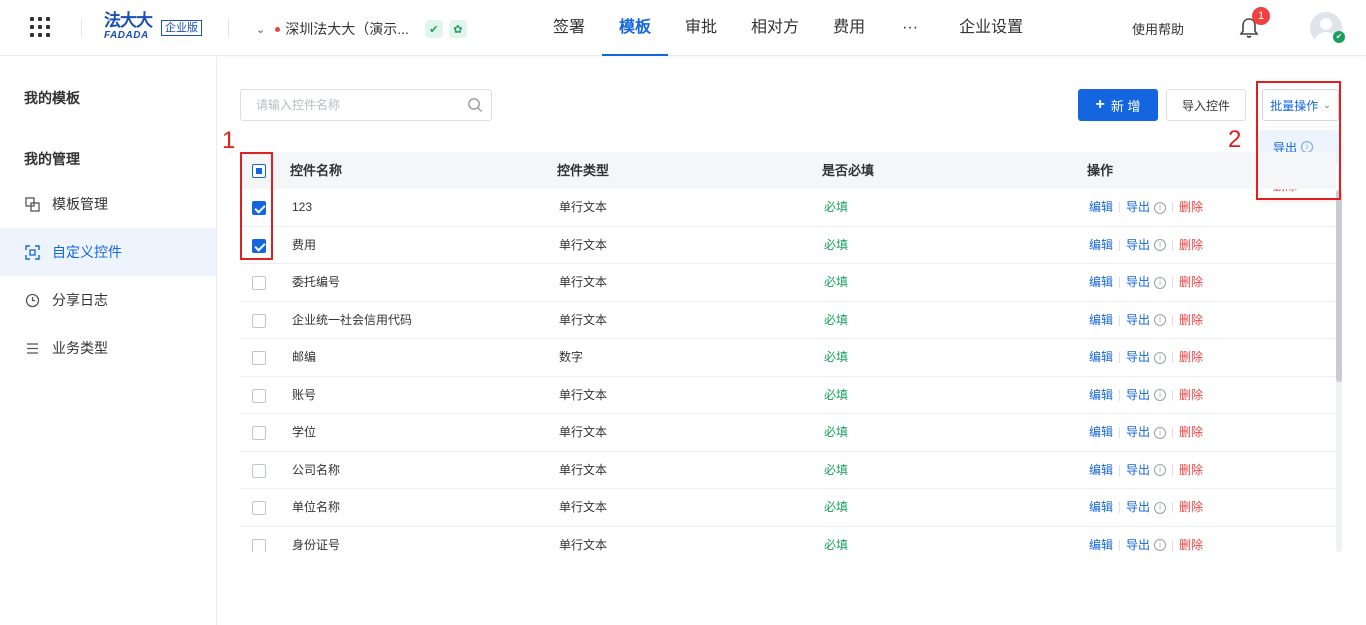 The height and width of the screenshot is (625, 1366). I want to click on table-row: 身份证号 单行文本 必填 编辑 导出 i 删除, so click(788, 540).